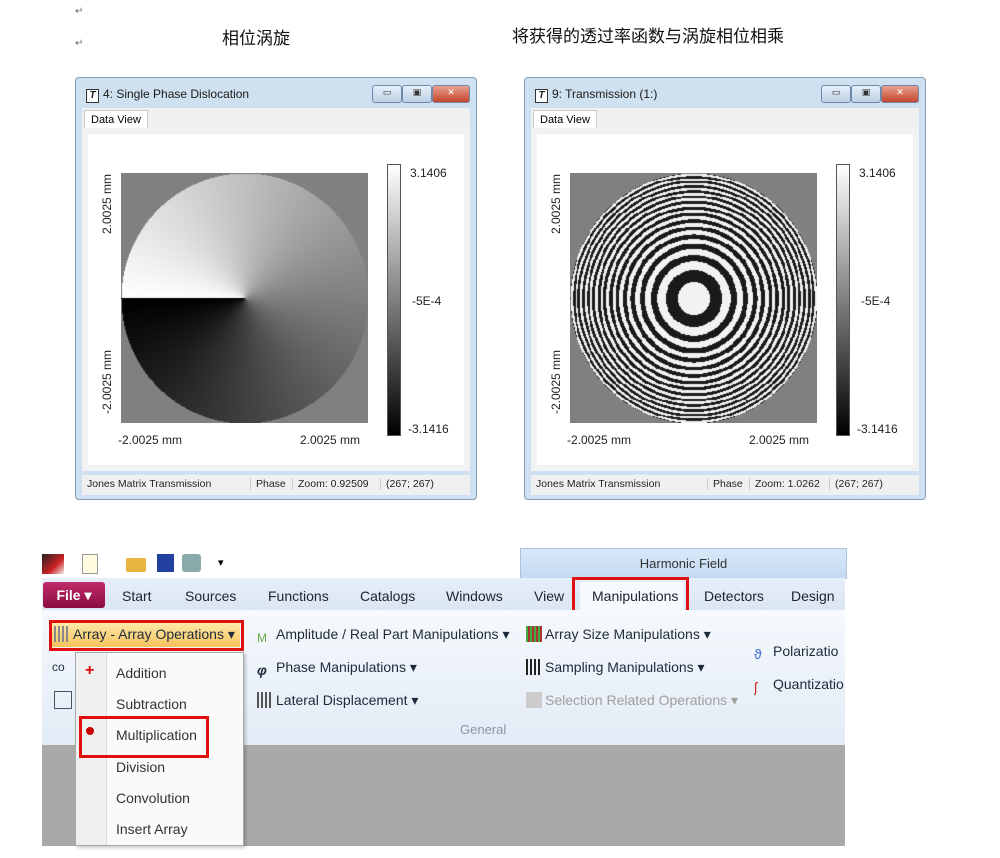  I want to click on highlight-manipulations, so click(630, 595).